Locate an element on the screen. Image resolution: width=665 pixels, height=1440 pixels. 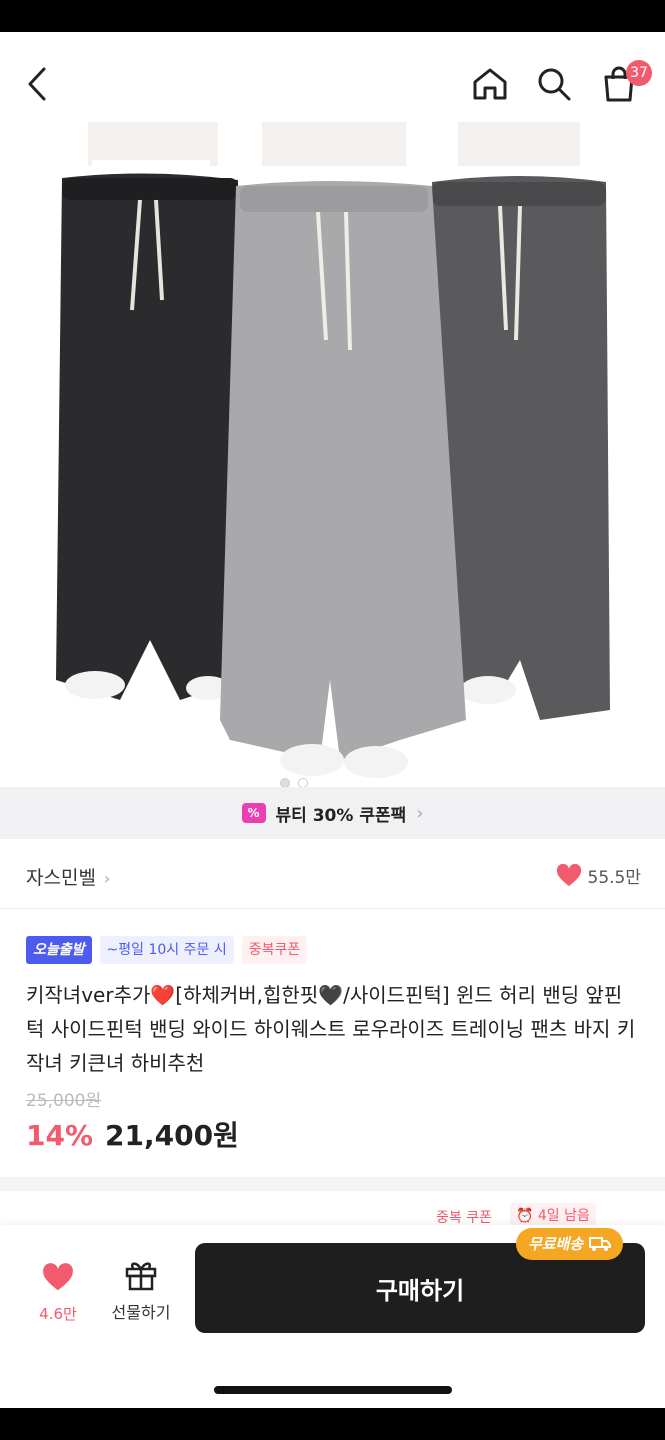
today-ship-badge: 오늘출발 is located at coordinates (59, 950).